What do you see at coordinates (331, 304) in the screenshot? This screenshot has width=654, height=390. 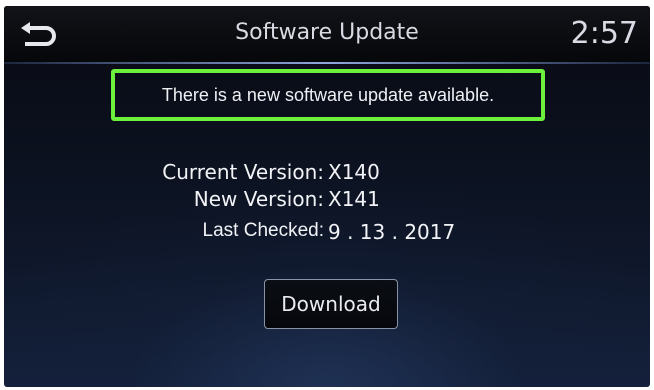 I see `download-button: Download` at bounding box center [331, 304].